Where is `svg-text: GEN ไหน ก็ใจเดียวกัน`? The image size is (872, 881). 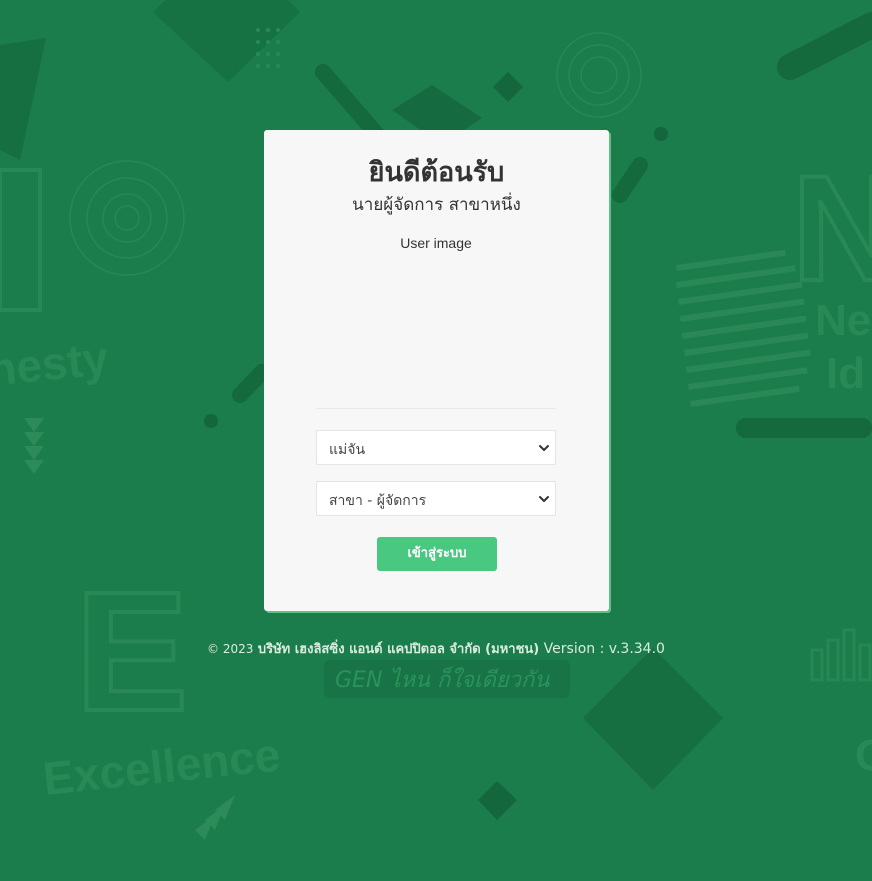 svg-text: GEN ไหน ก็ใจเดียวกัน is located at coordinates (442, 679).